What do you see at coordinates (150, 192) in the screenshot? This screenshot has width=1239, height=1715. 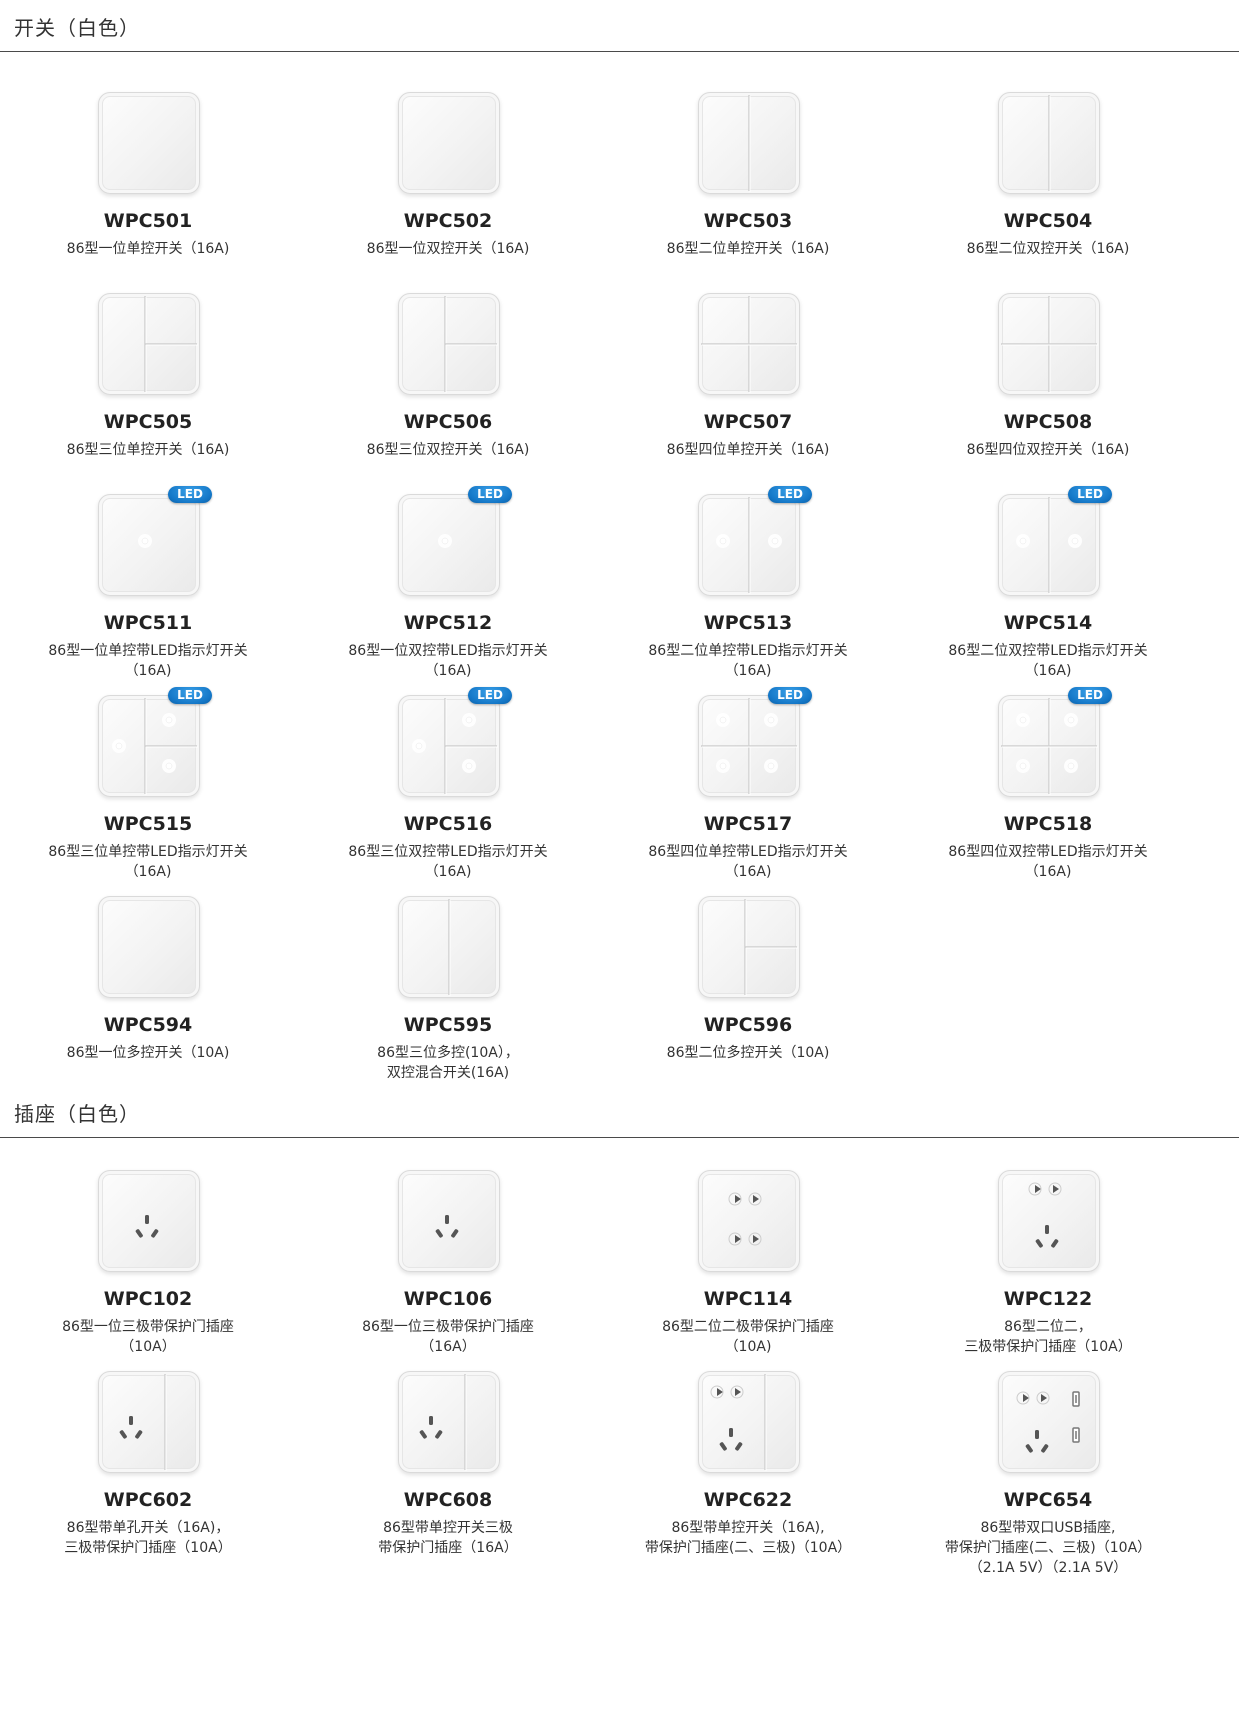 I see `product-card: WPC501 86型一位单控开关（16A)` at bounding box center [150, 192].